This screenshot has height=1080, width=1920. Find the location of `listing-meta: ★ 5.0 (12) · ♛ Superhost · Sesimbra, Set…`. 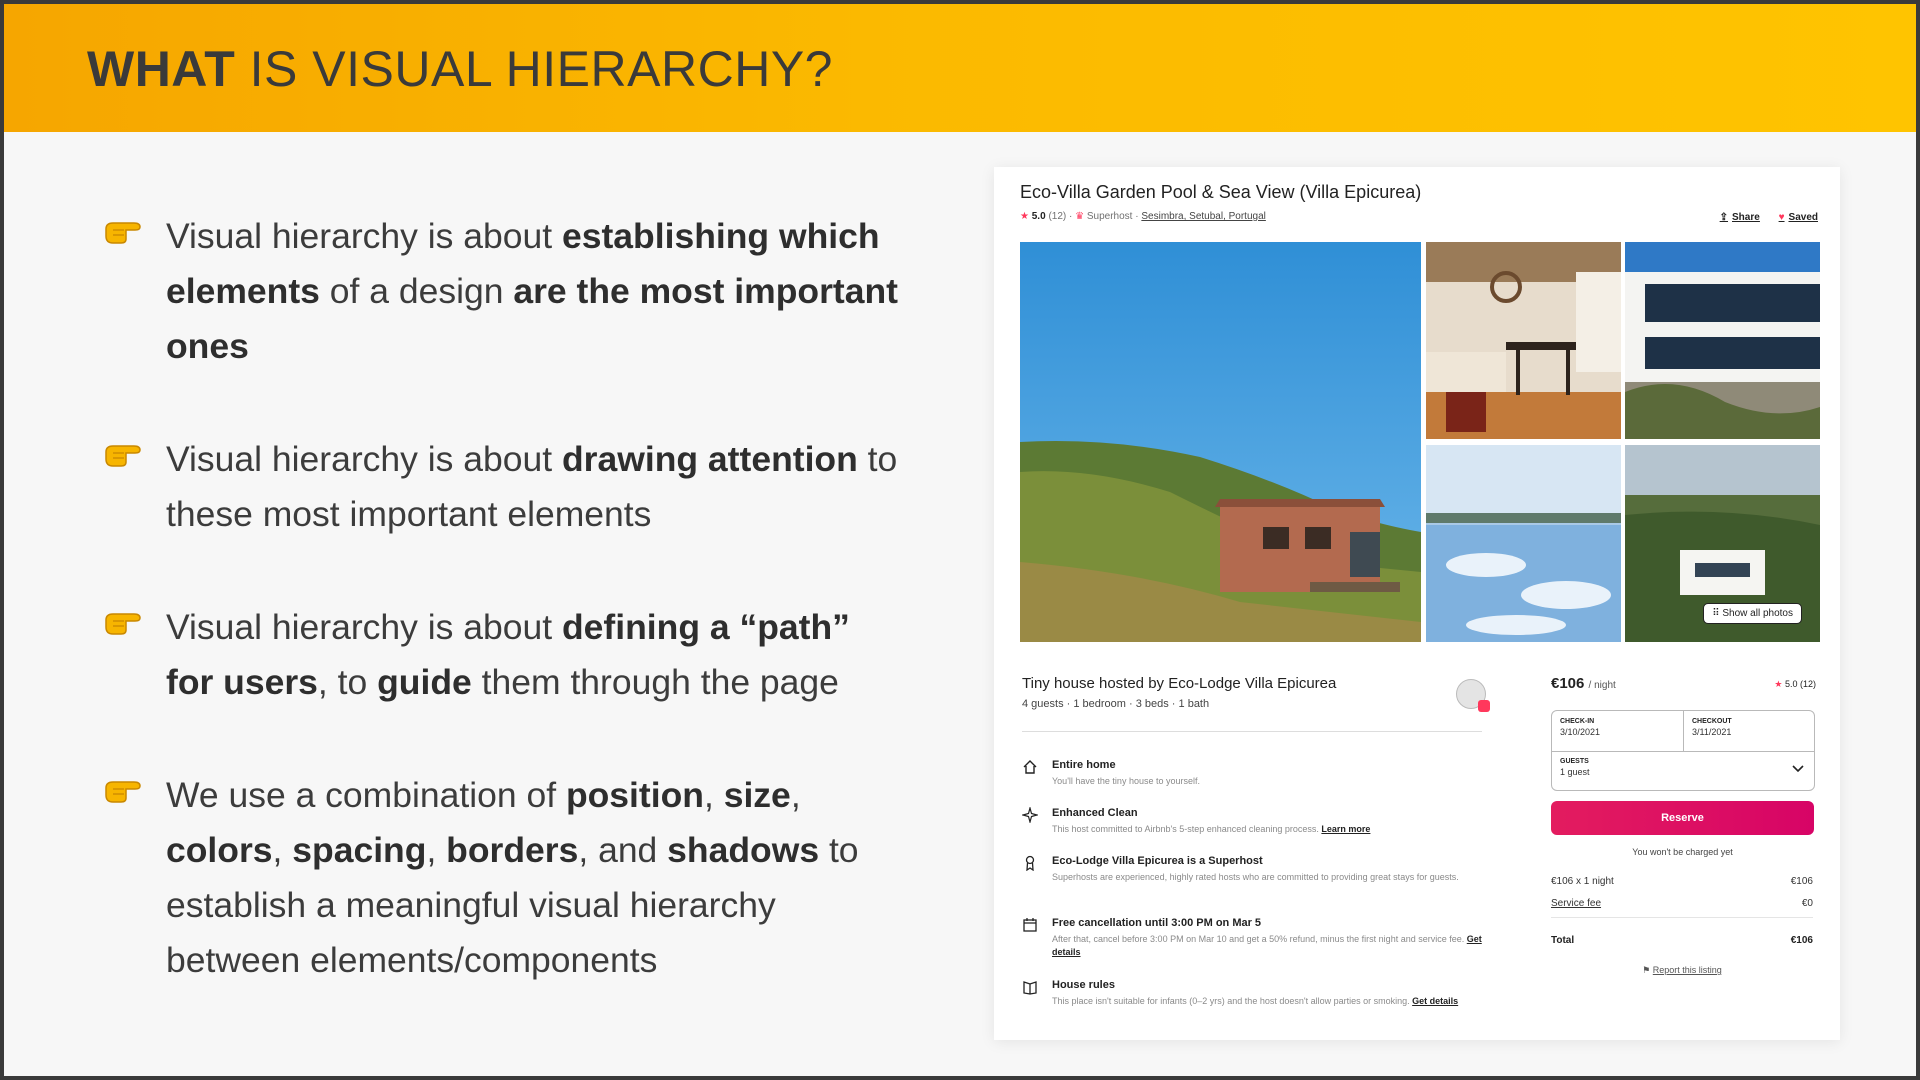

listing-meta: ★ 5.0 (12) · ♛ Superhost · Sesimbra, Set… is located at coordinates (1143, 216).